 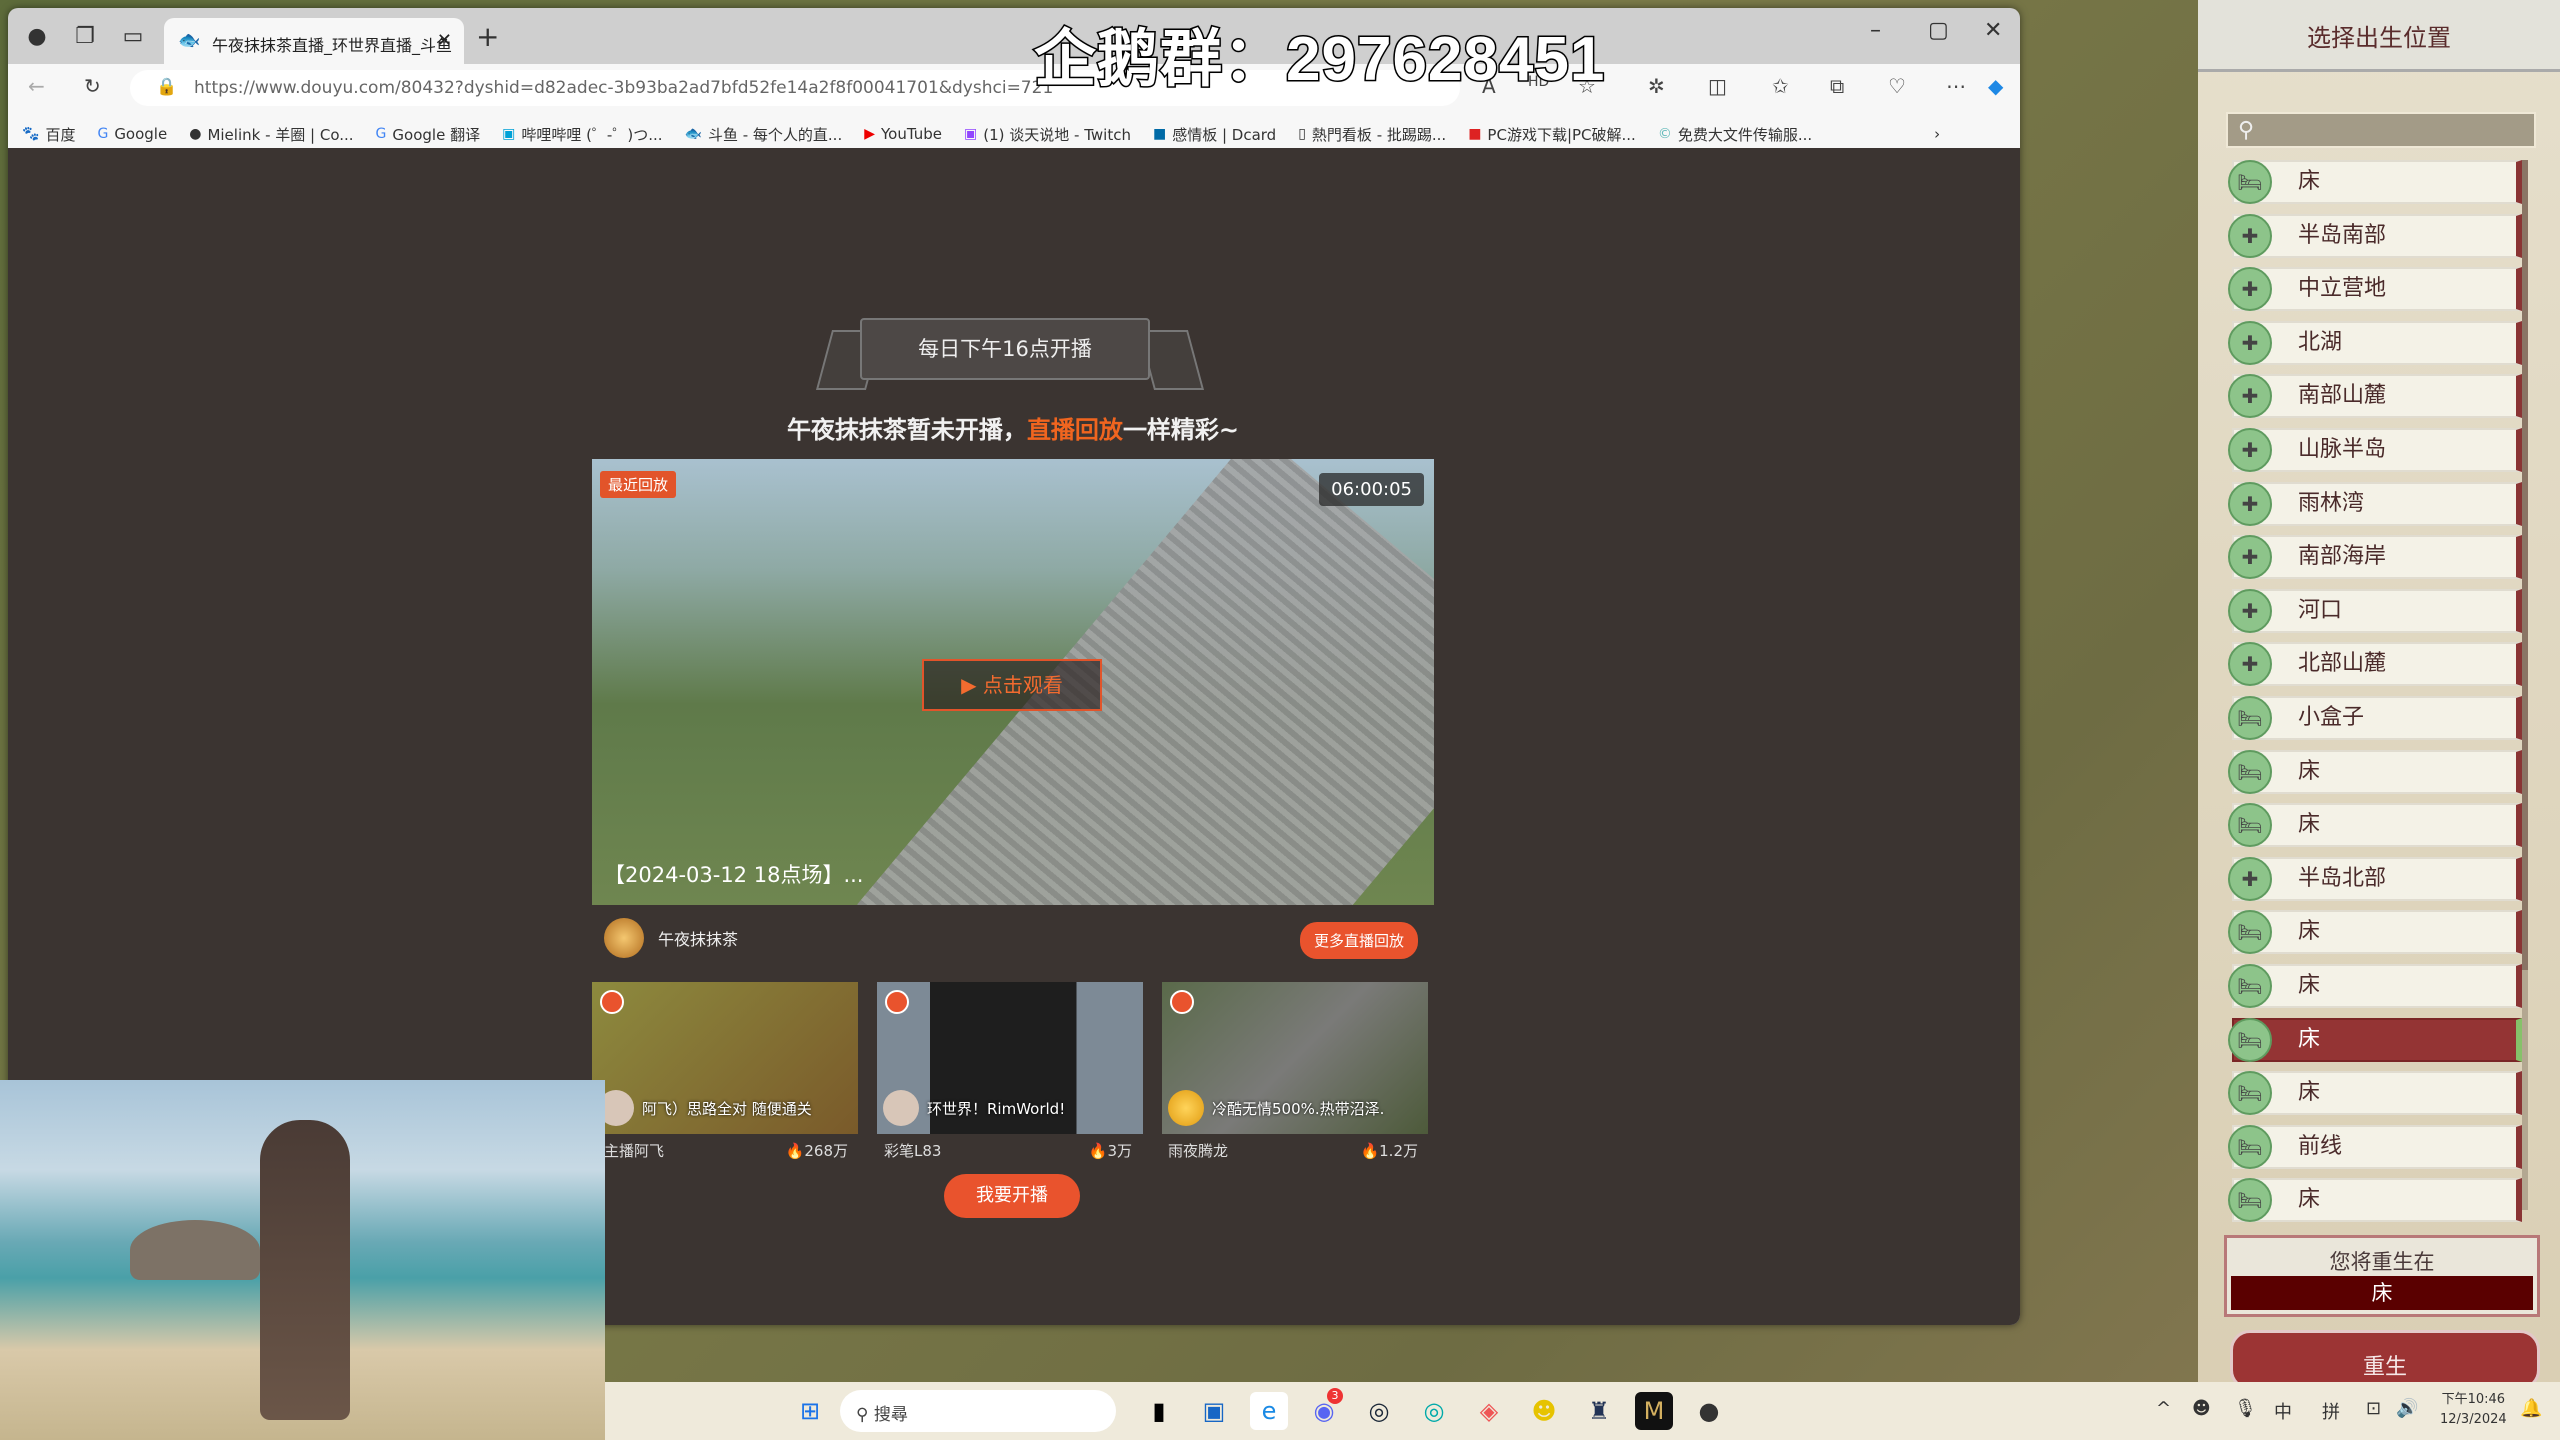 I want to click on back-icon: ←, so click(x=36, y=86).